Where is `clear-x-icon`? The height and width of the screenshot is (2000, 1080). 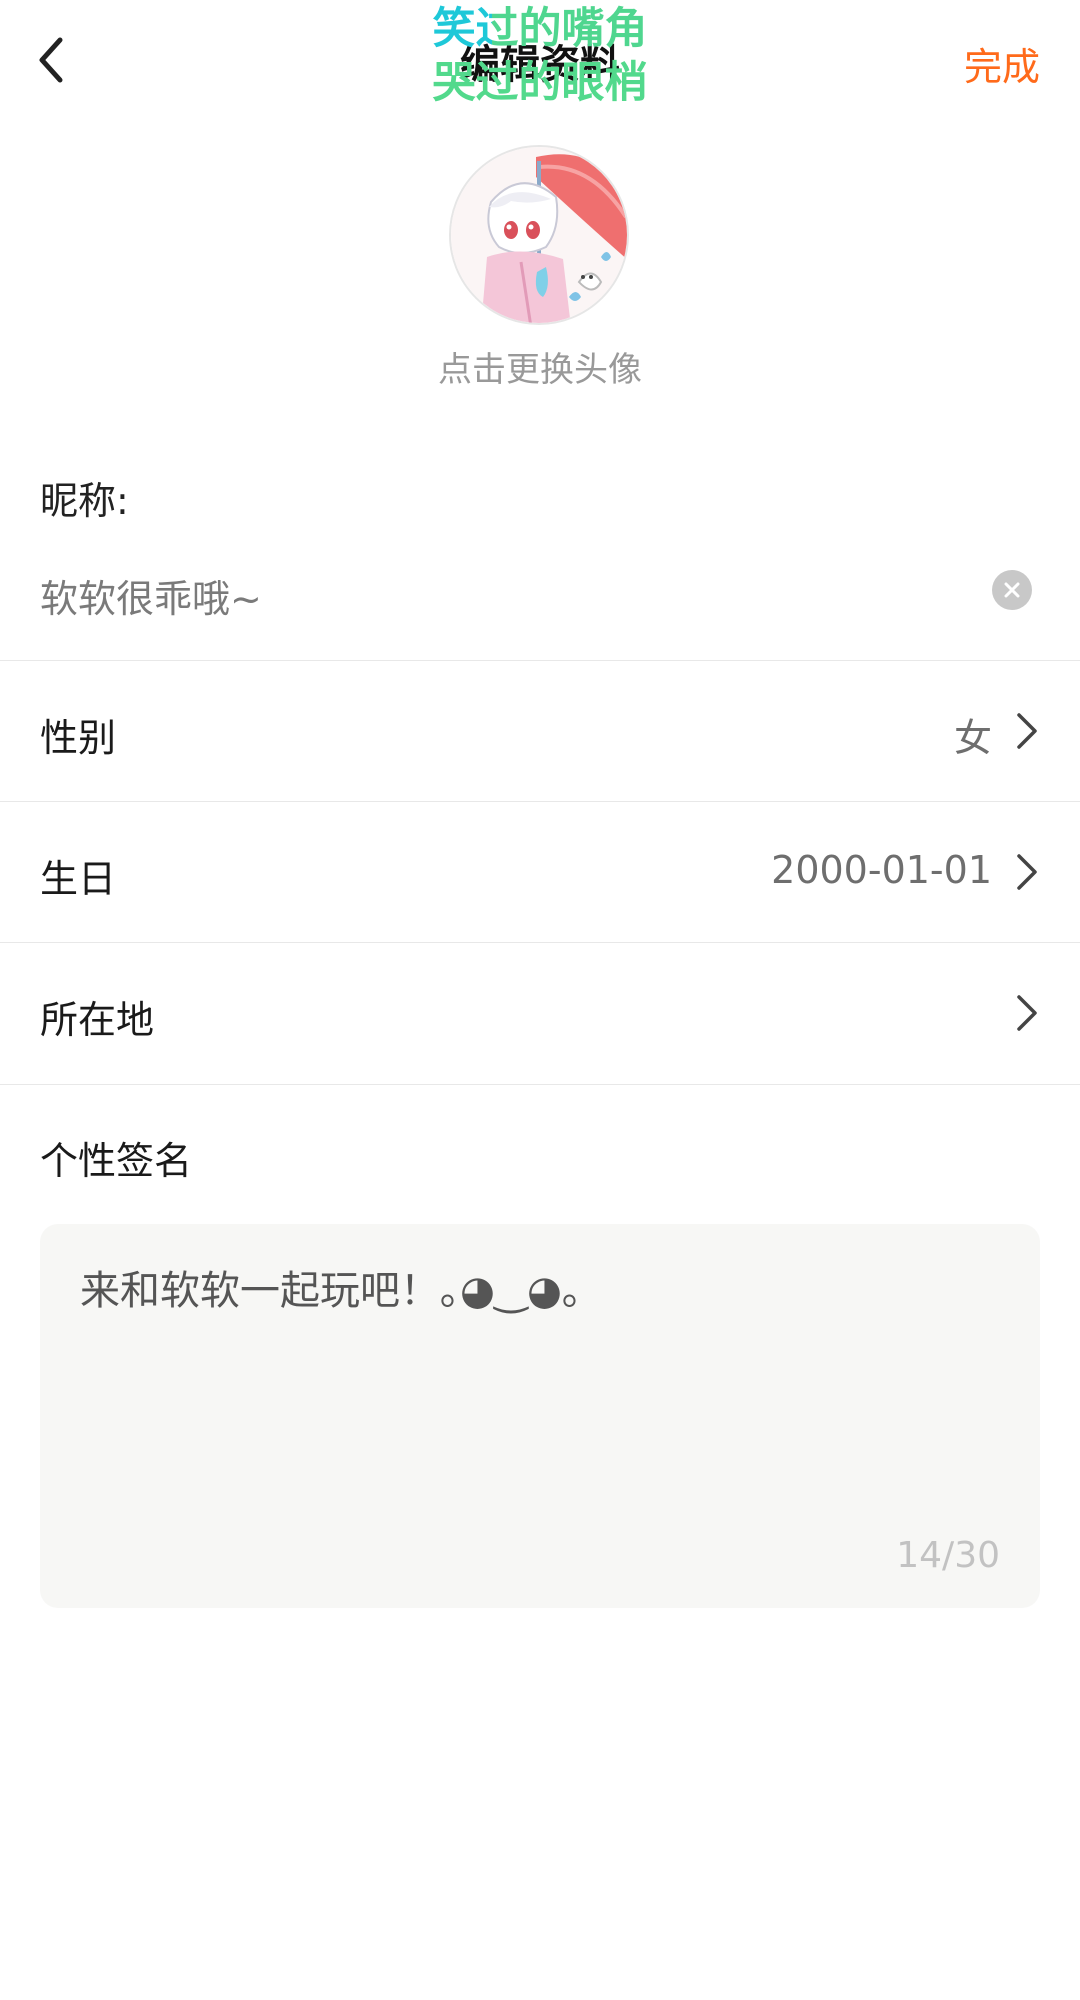
clear-x-icon is located at coordinates (1012, 590).